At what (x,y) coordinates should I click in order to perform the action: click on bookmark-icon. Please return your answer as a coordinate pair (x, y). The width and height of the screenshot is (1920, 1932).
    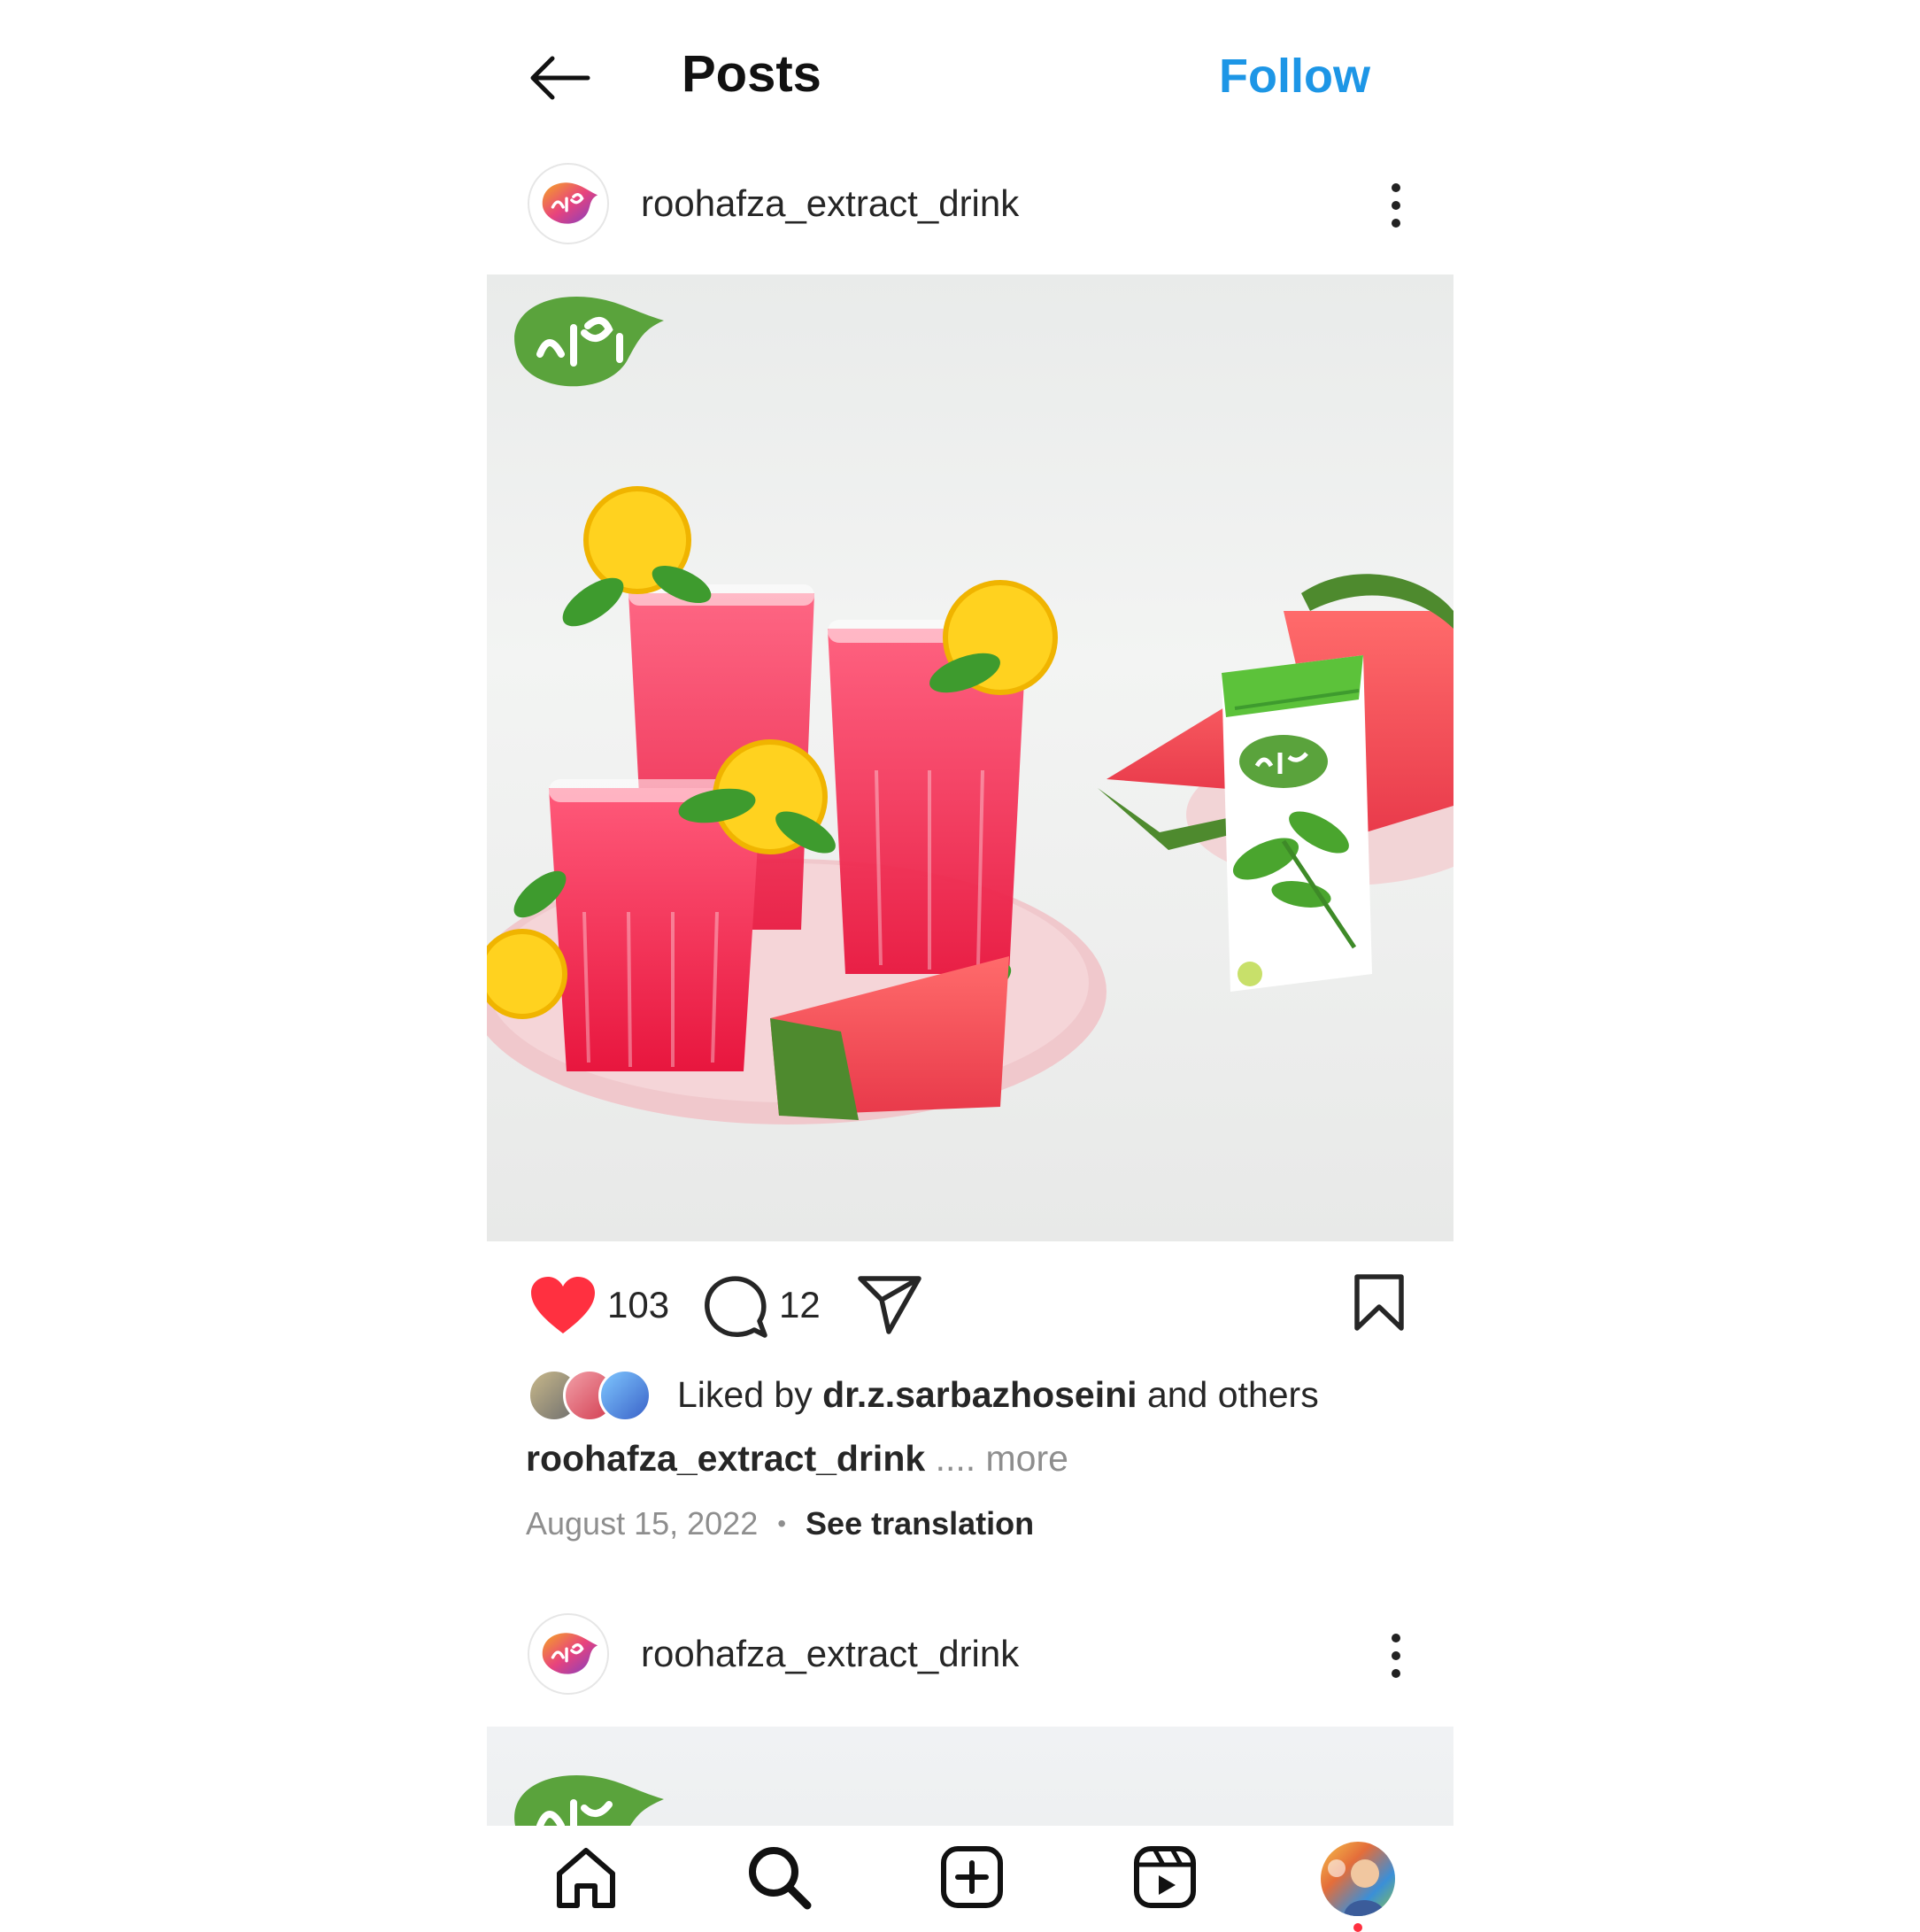
    Looking at the image, I should click on (1379, 1302).